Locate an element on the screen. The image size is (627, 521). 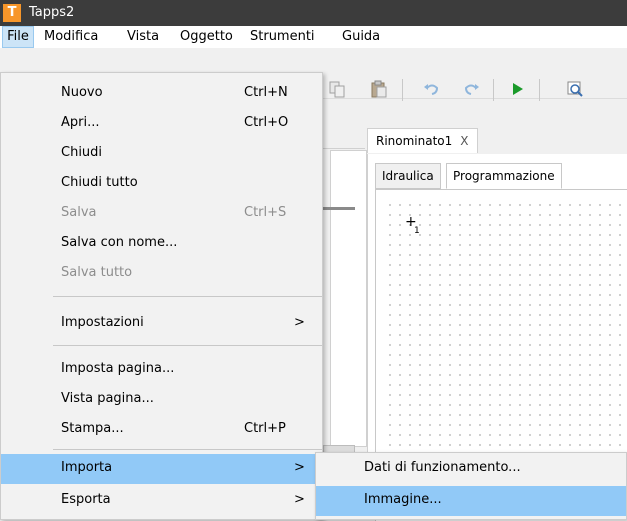
tab-label: Rinominato1 is located at coordinates (414, 141).